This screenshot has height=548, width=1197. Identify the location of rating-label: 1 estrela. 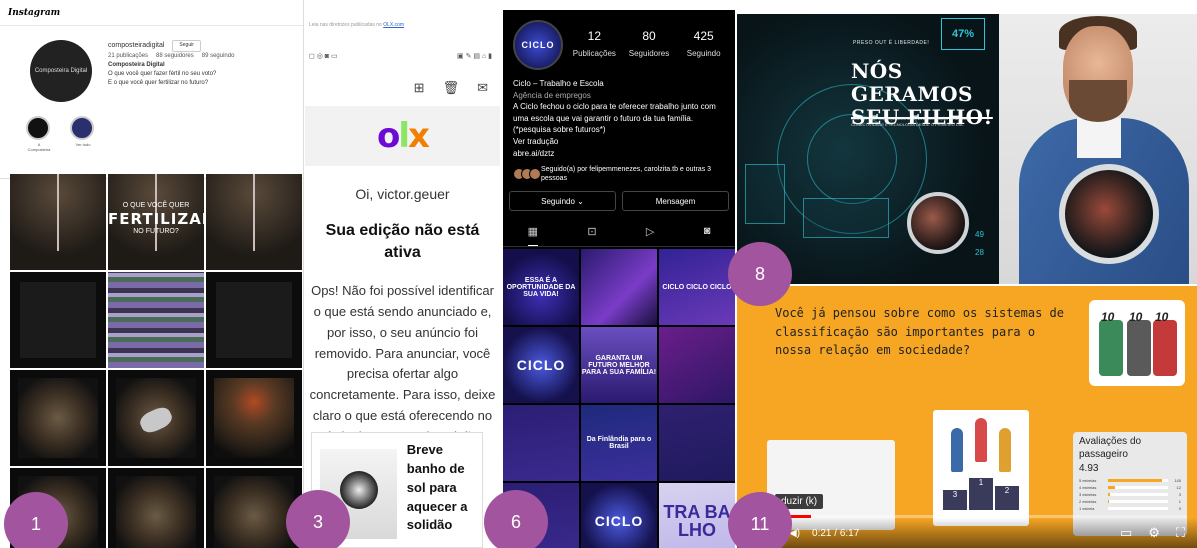
(1087, 508).